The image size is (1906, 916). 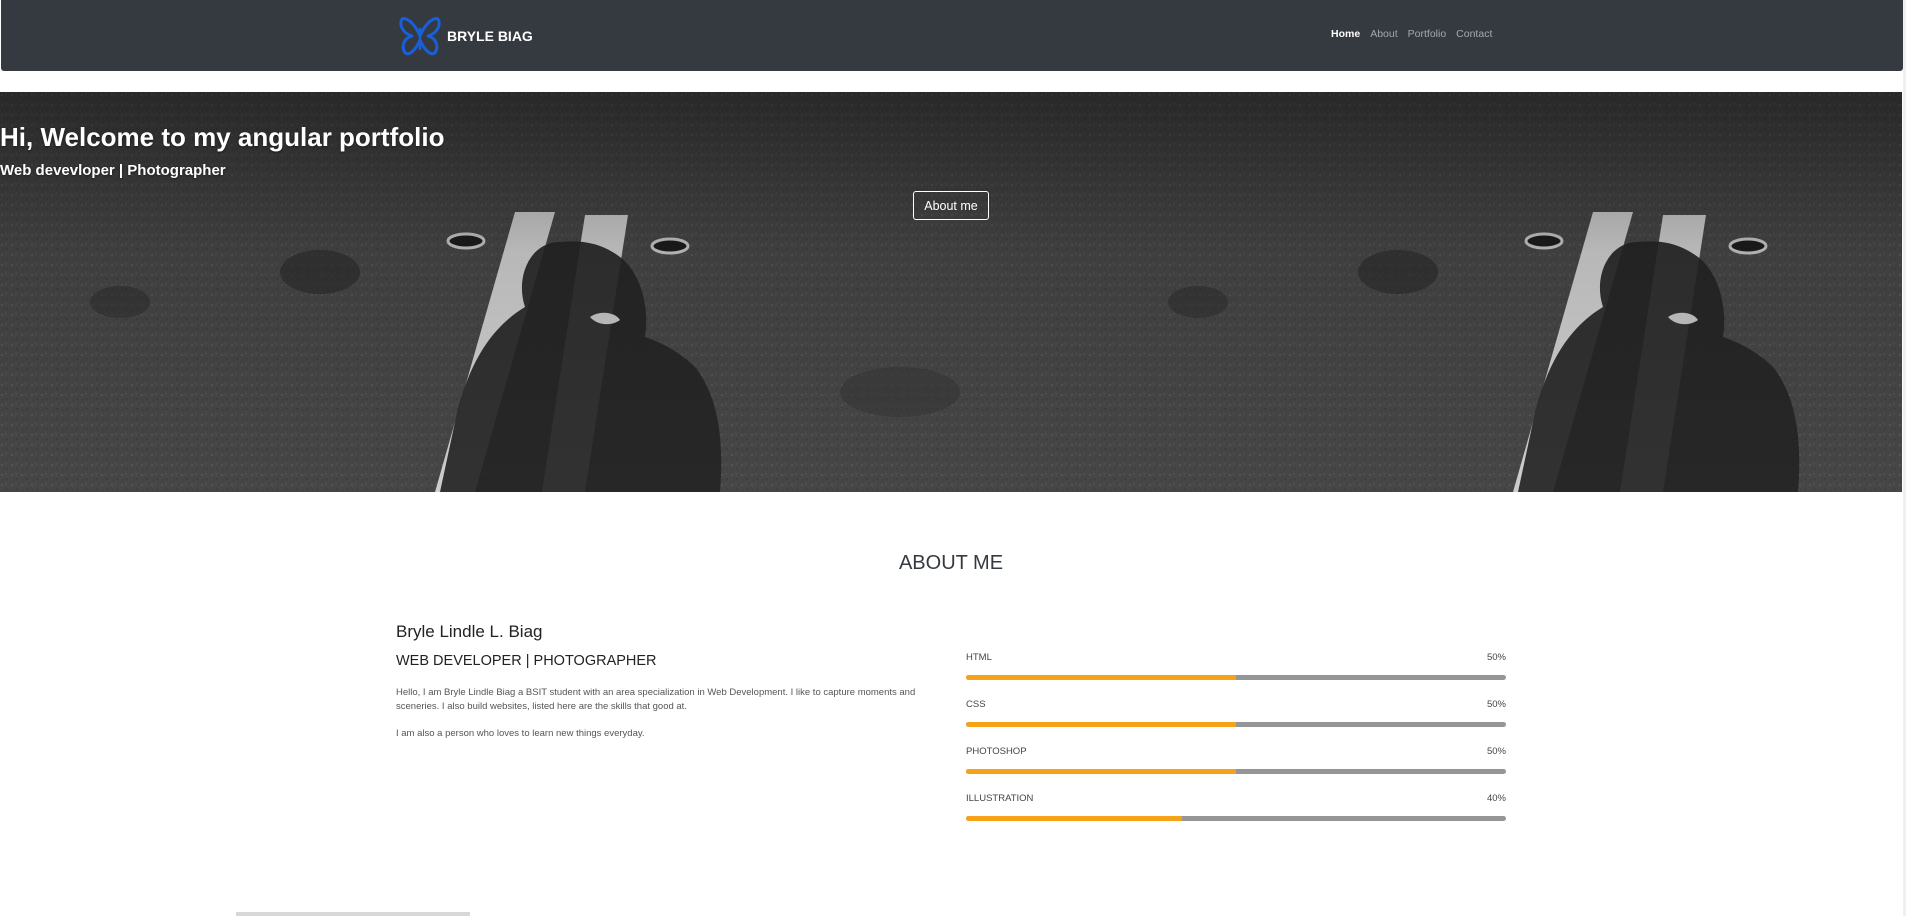 I want to click on brand-link: BRYLE BIAG, so click(x=466, y=36).